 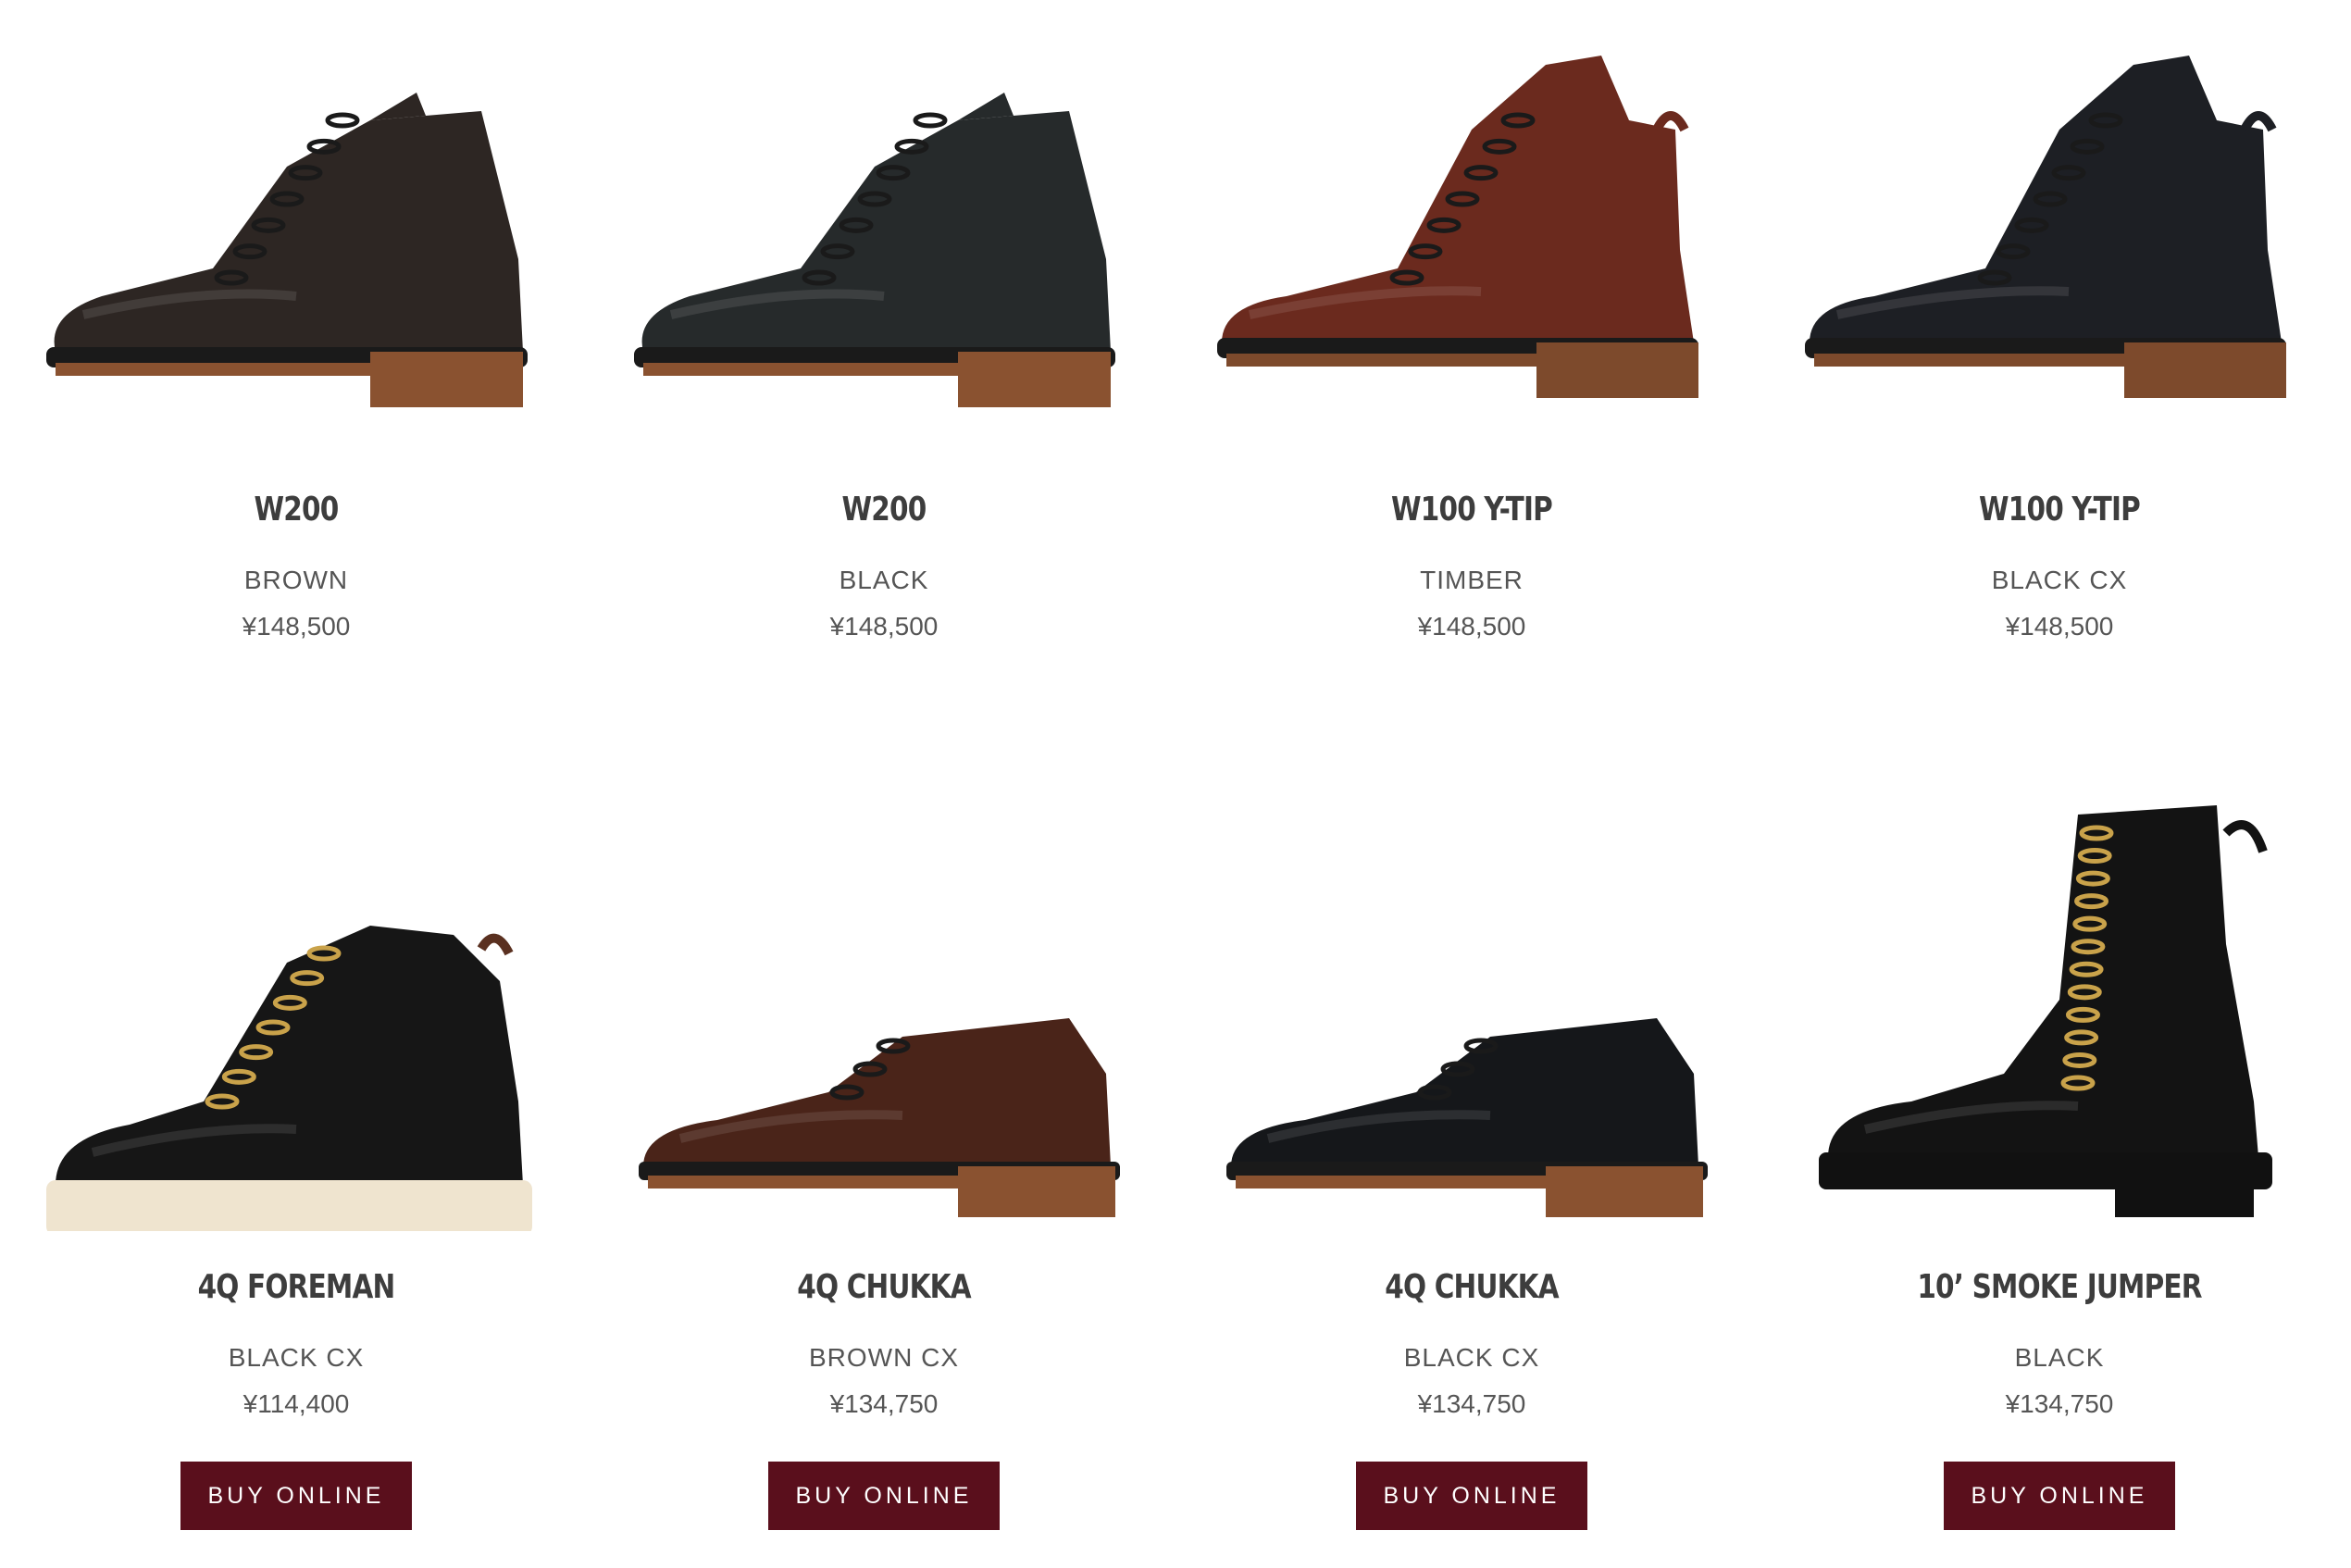 I want to click on product-card: W100 Y-TIP BLACK CX ¥148,500, so click(x=2057, y=320).